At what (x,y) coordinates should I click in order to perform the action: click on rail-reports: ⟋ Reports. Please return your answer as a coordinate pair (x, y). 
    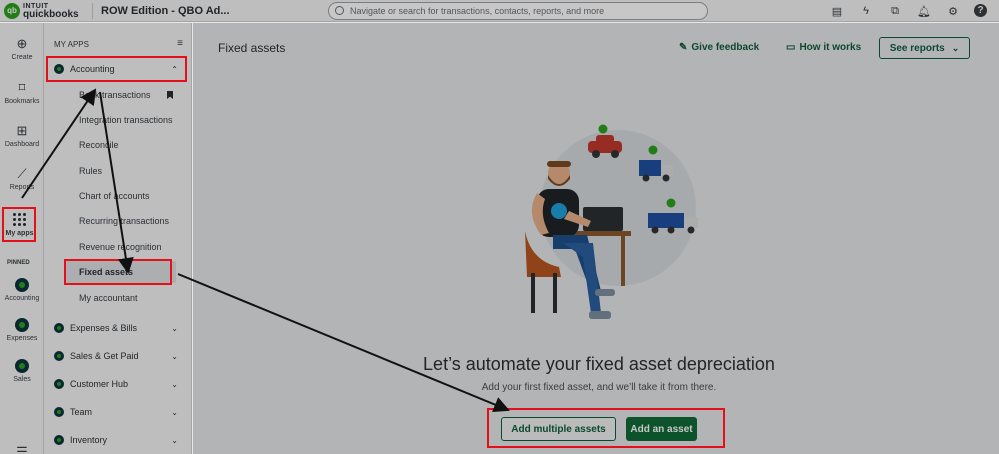
    Looking at the image, I should click on (22, 179).